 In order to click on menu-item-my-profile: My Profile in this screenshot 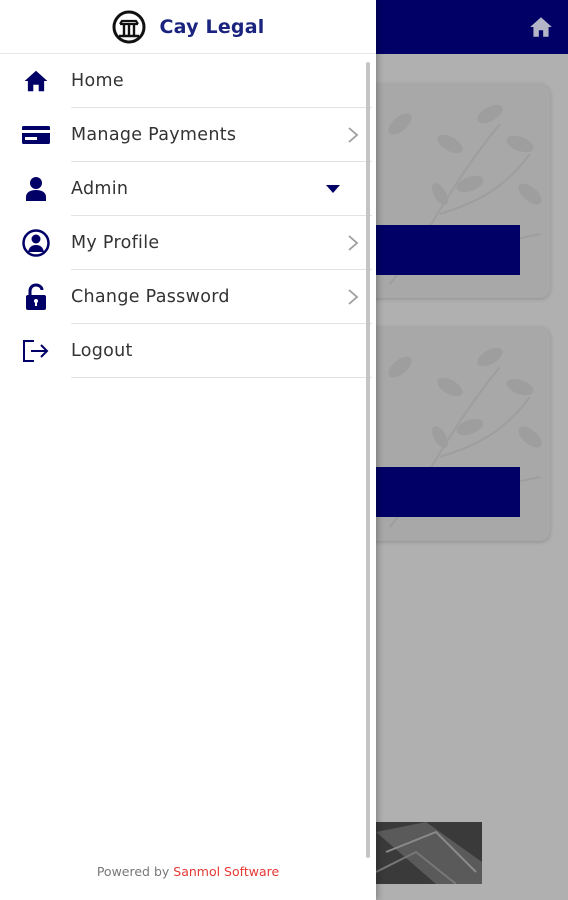, I will do `click(188, 243)`.